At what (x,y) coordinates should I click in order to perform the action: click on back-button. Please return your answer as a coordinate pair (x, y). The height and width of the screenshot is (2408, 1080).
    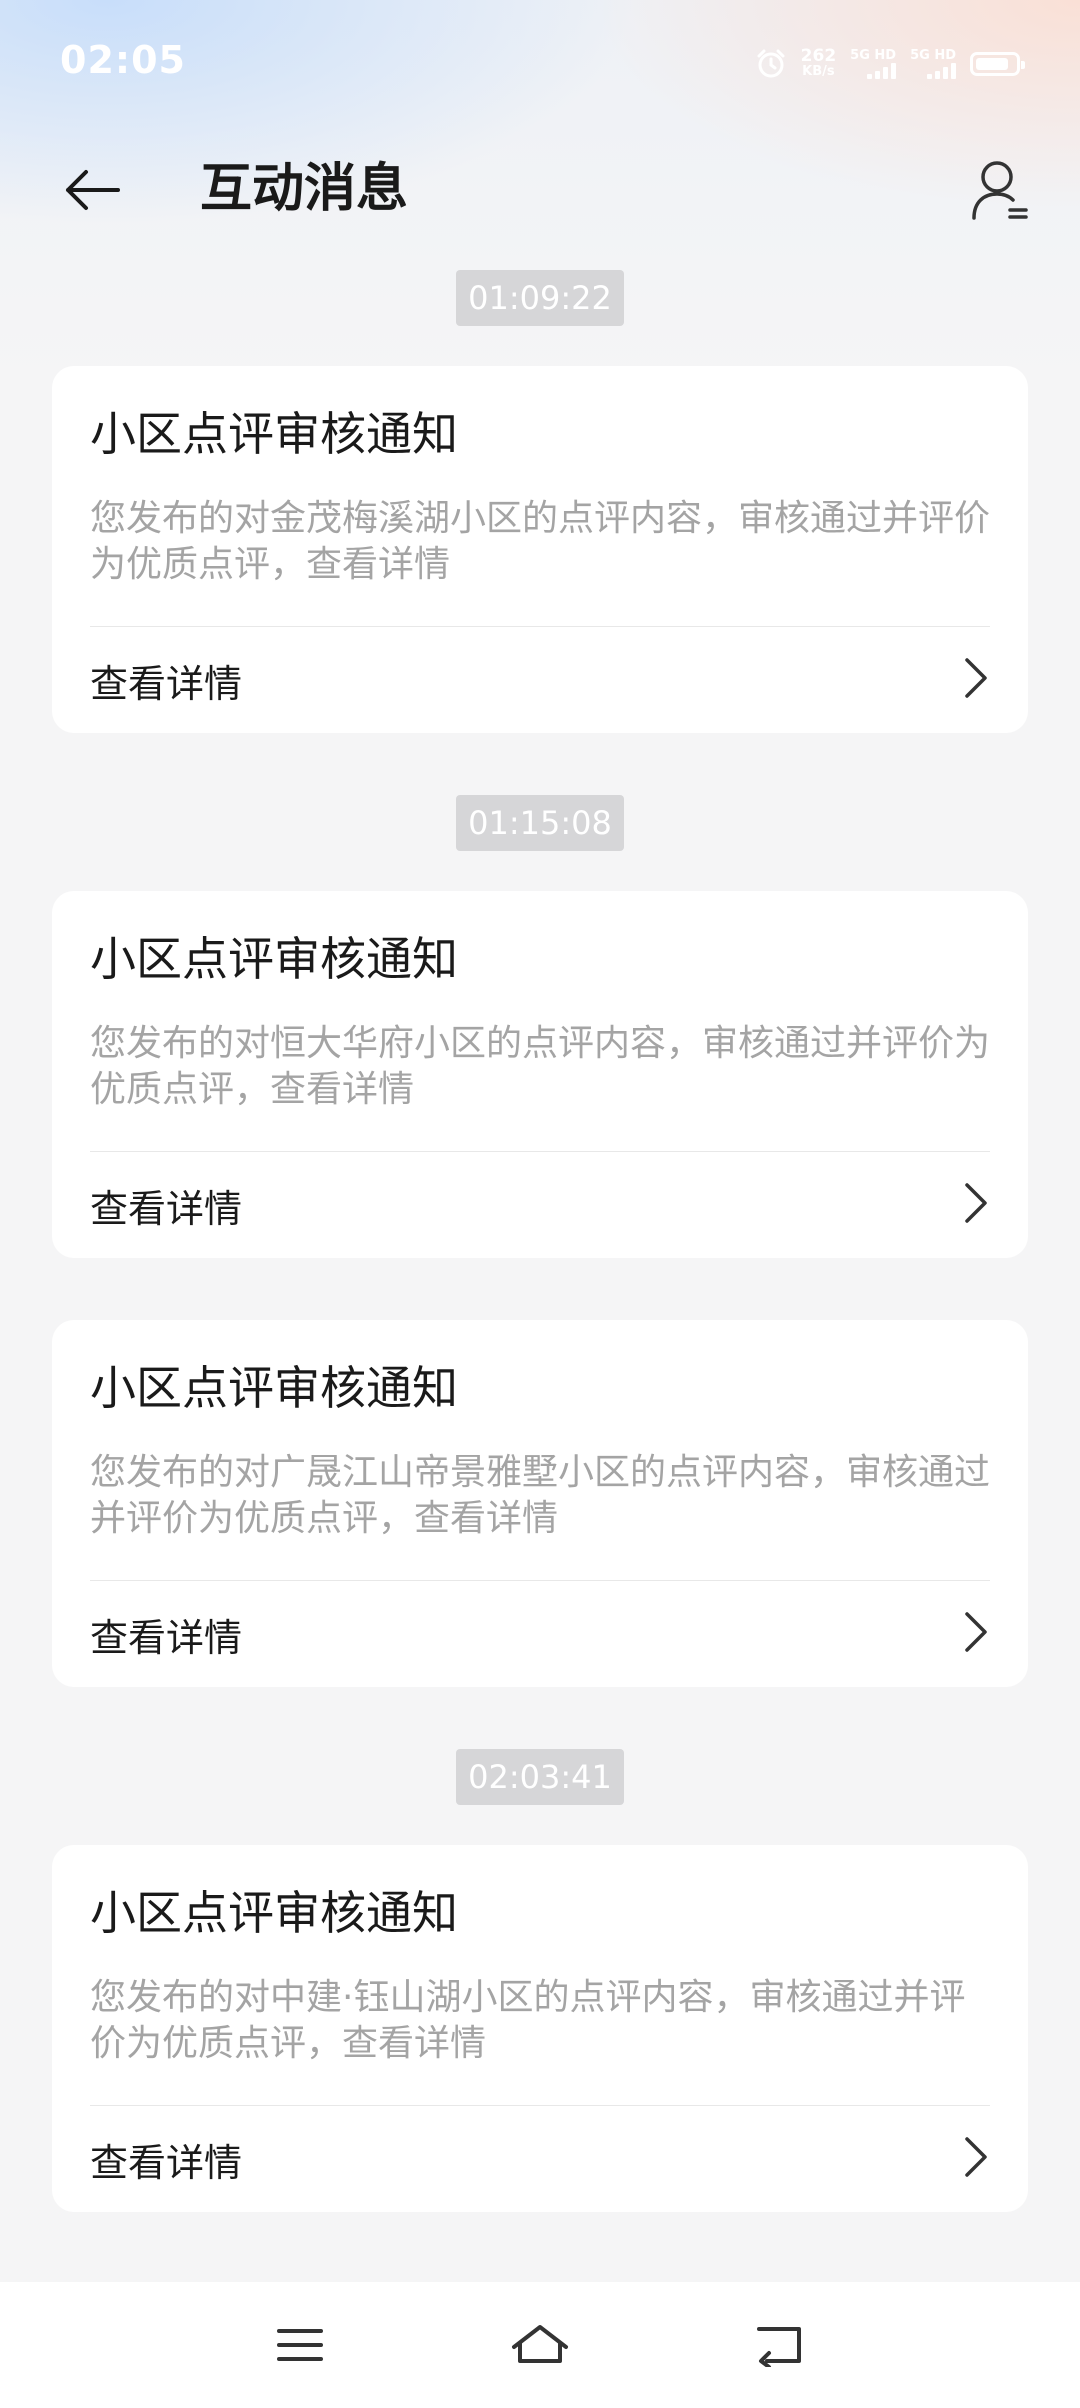
    Looking at the image, I should click on (92, 190).